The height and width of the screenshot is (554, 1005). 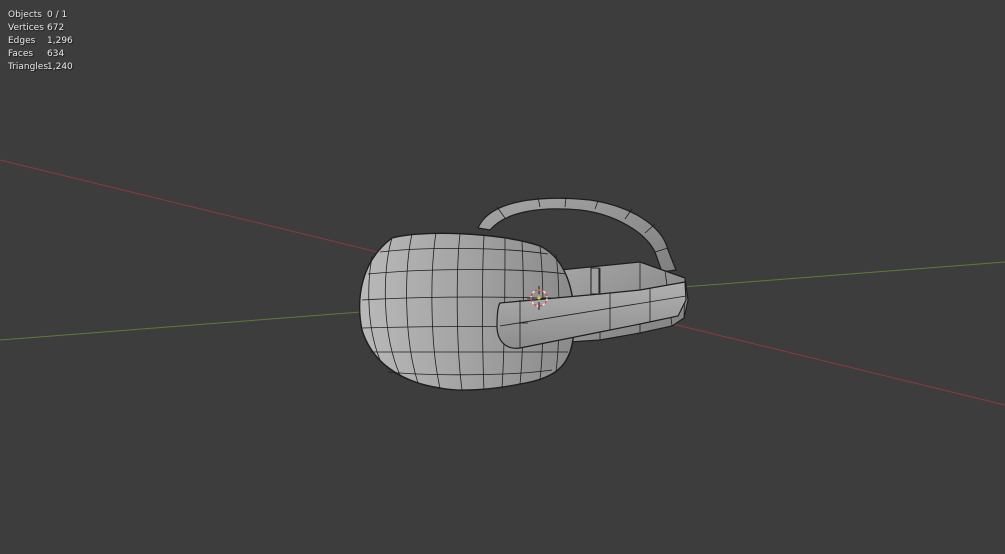 What do you see at coordinates (21, 54) in the screenshot?
I see `stat-label: Faces` at bounding box center [21, 54].